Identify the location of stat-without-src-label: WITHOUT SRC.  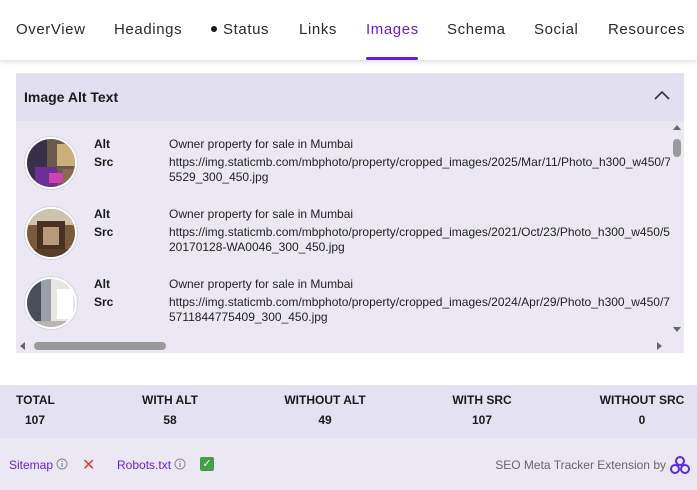
(642, 400).